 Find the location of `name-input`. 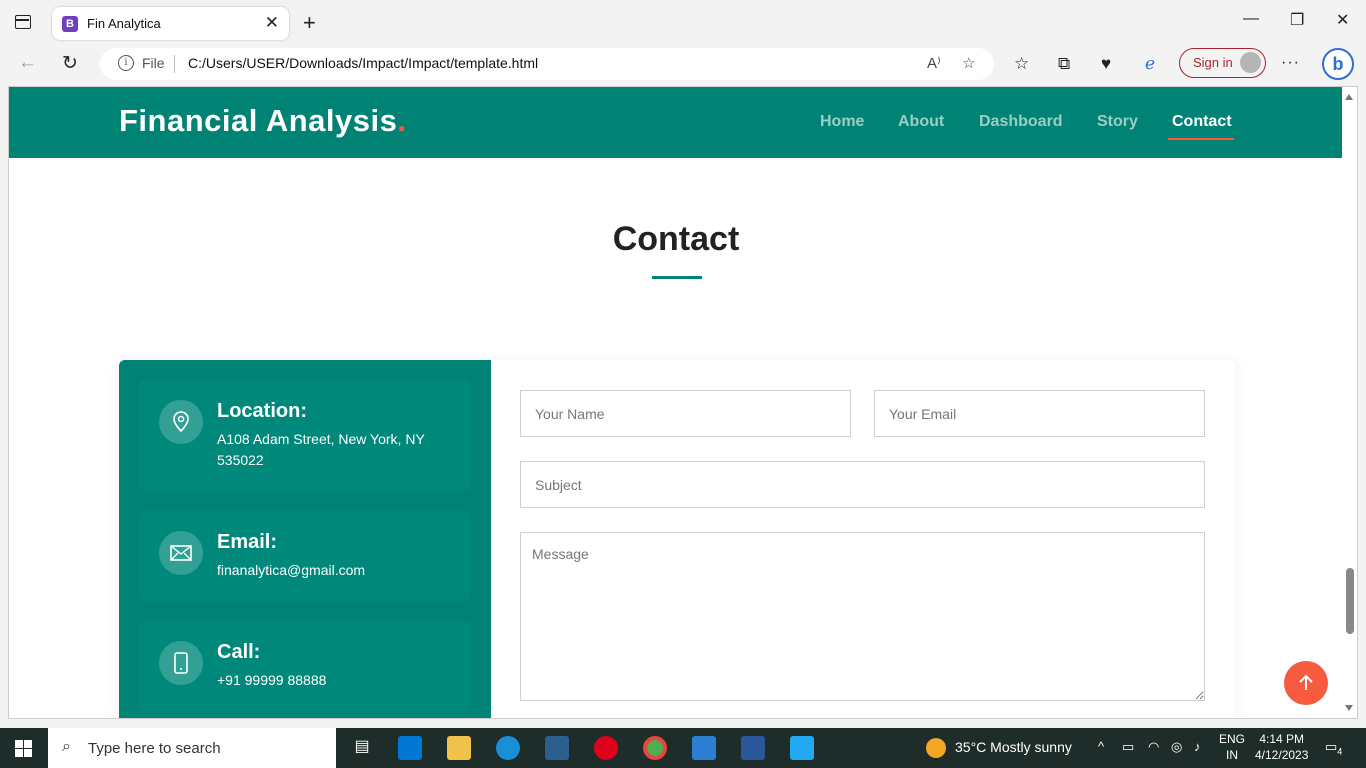

name-input is located at coordinates (685, 413).